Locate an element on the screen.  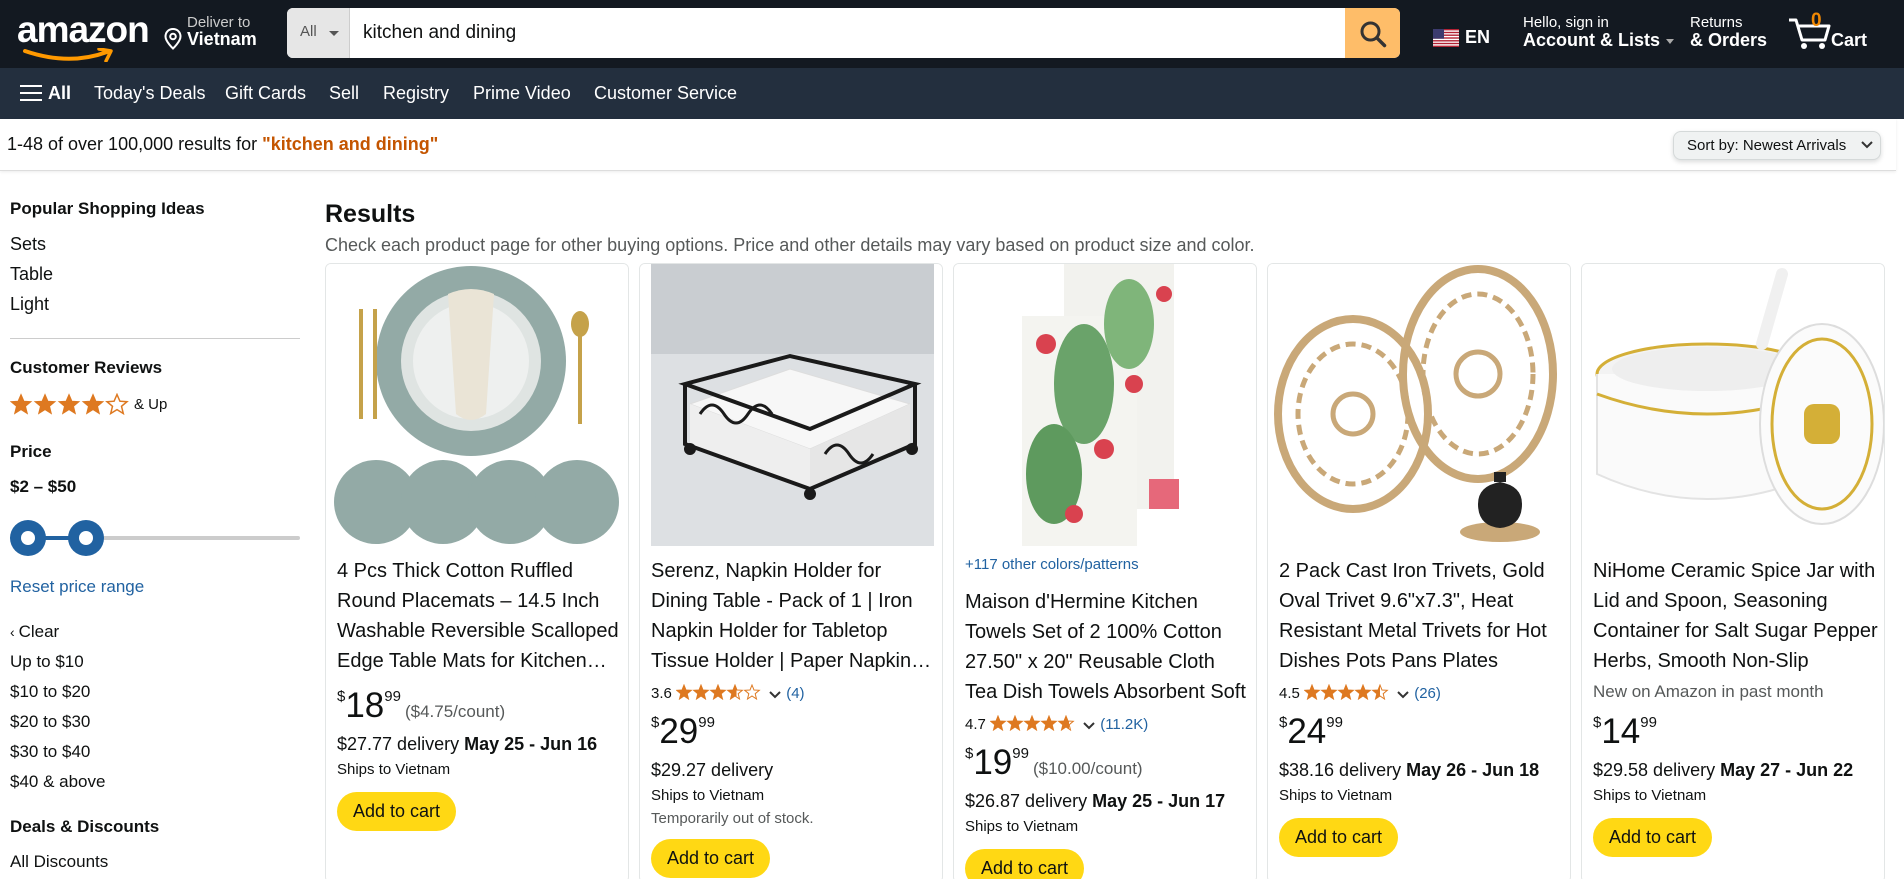
nav-sell: Sell is located at coordinates (344, 93).